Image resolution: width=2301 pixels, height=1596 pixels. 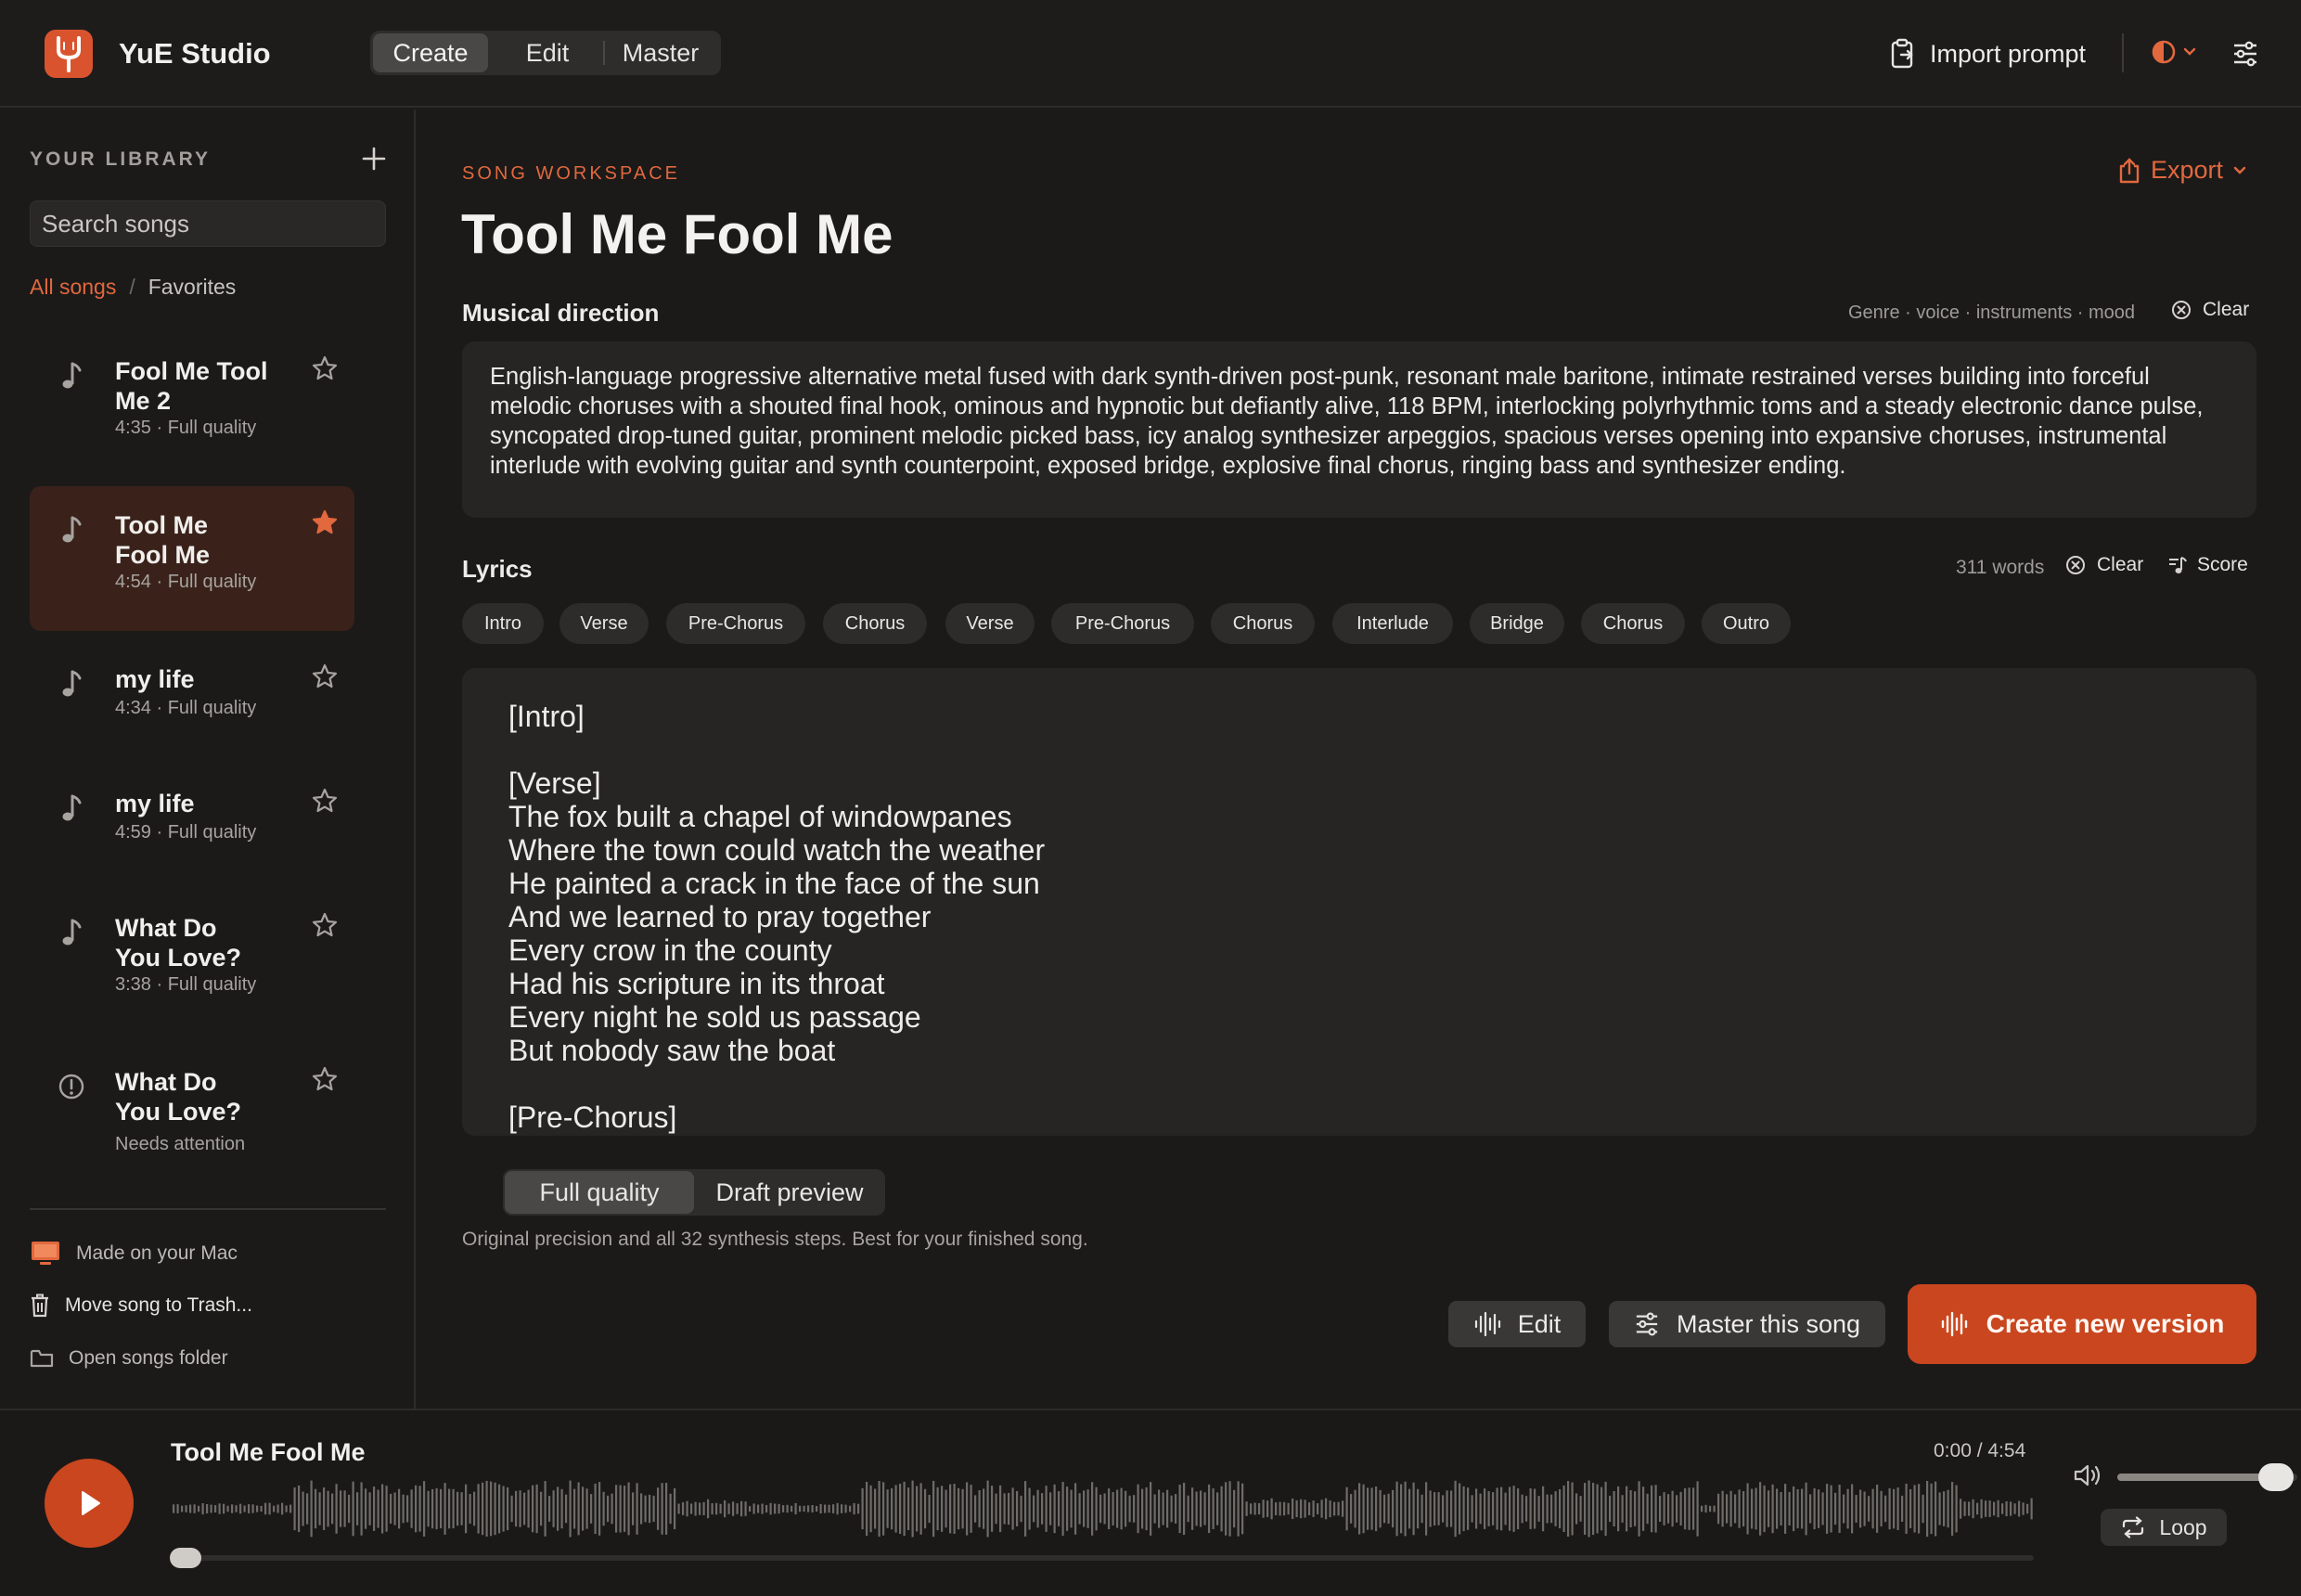 I want to click on filter-favorites: Favorites, so click(x=192, y=288).